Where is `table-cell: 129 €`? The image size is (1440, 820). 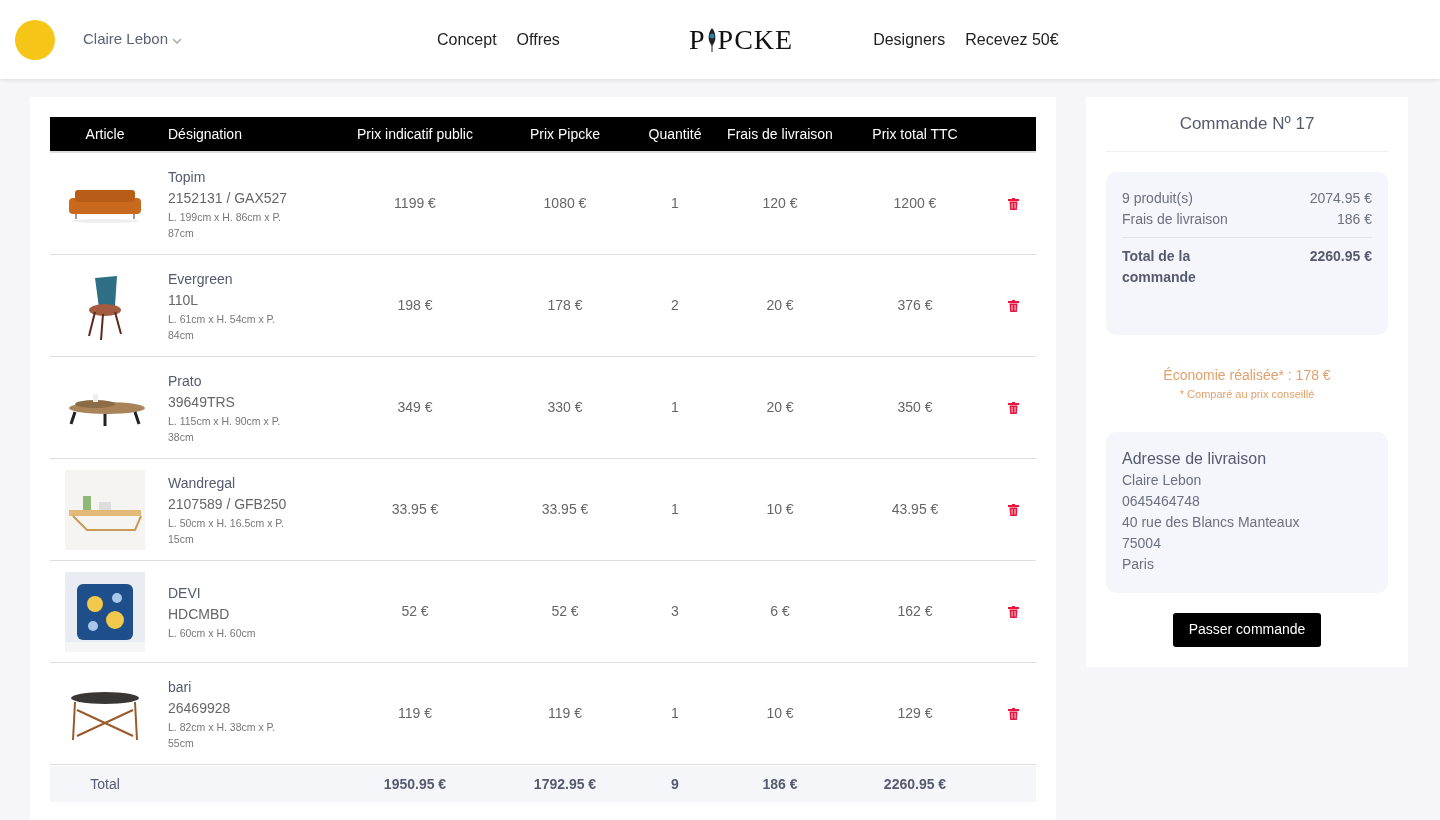 table-cell: 129 € is located at coordinates (915, 713).